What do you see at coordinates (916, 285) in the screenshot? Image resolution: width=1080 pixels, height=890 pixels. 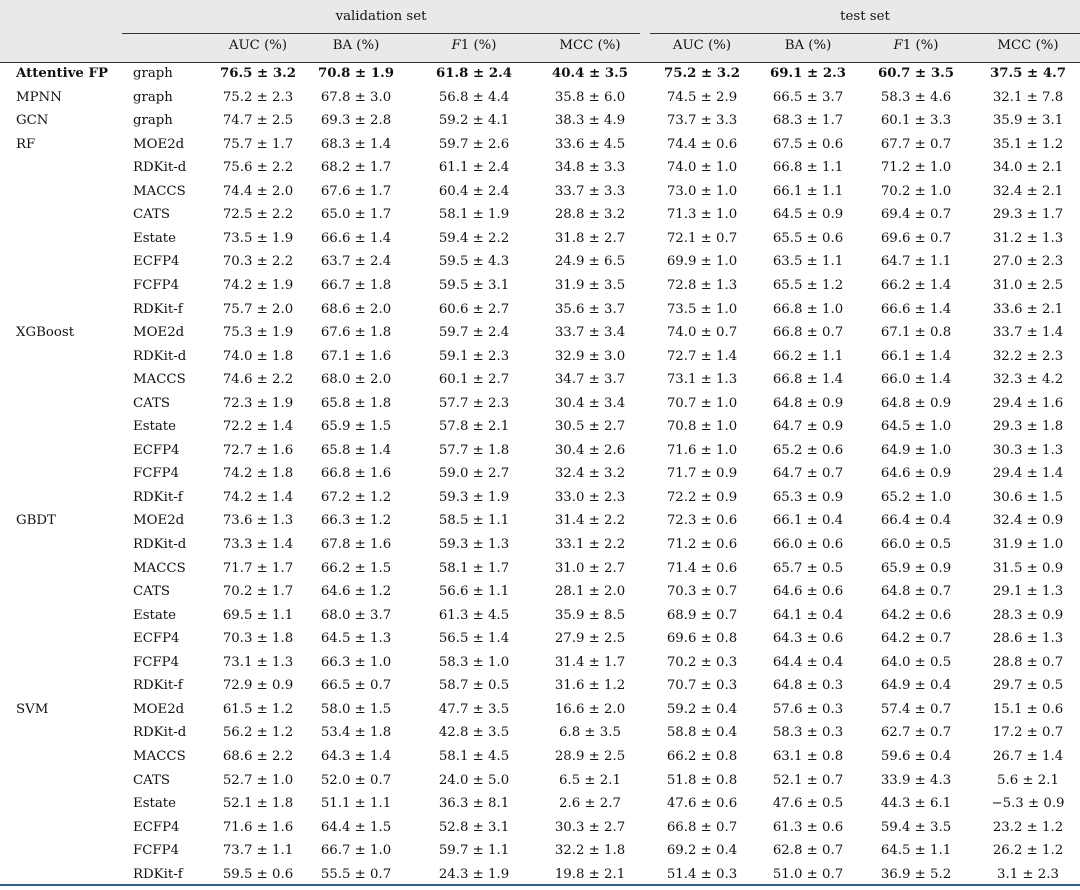 I see `metric-cell: 66.2 ± 1.4` at bounding box center [916, 285].